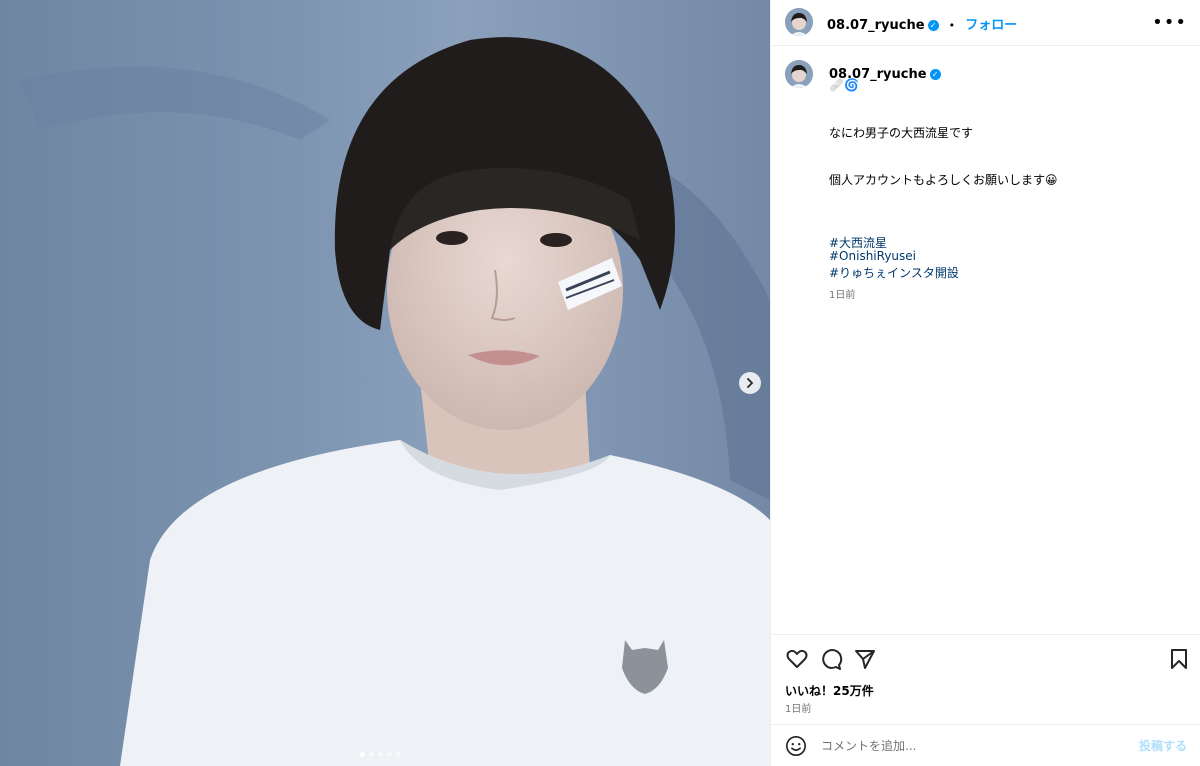 This screenshot has height=766, width=1200. I want to click on share-icon, so click(865, 659).